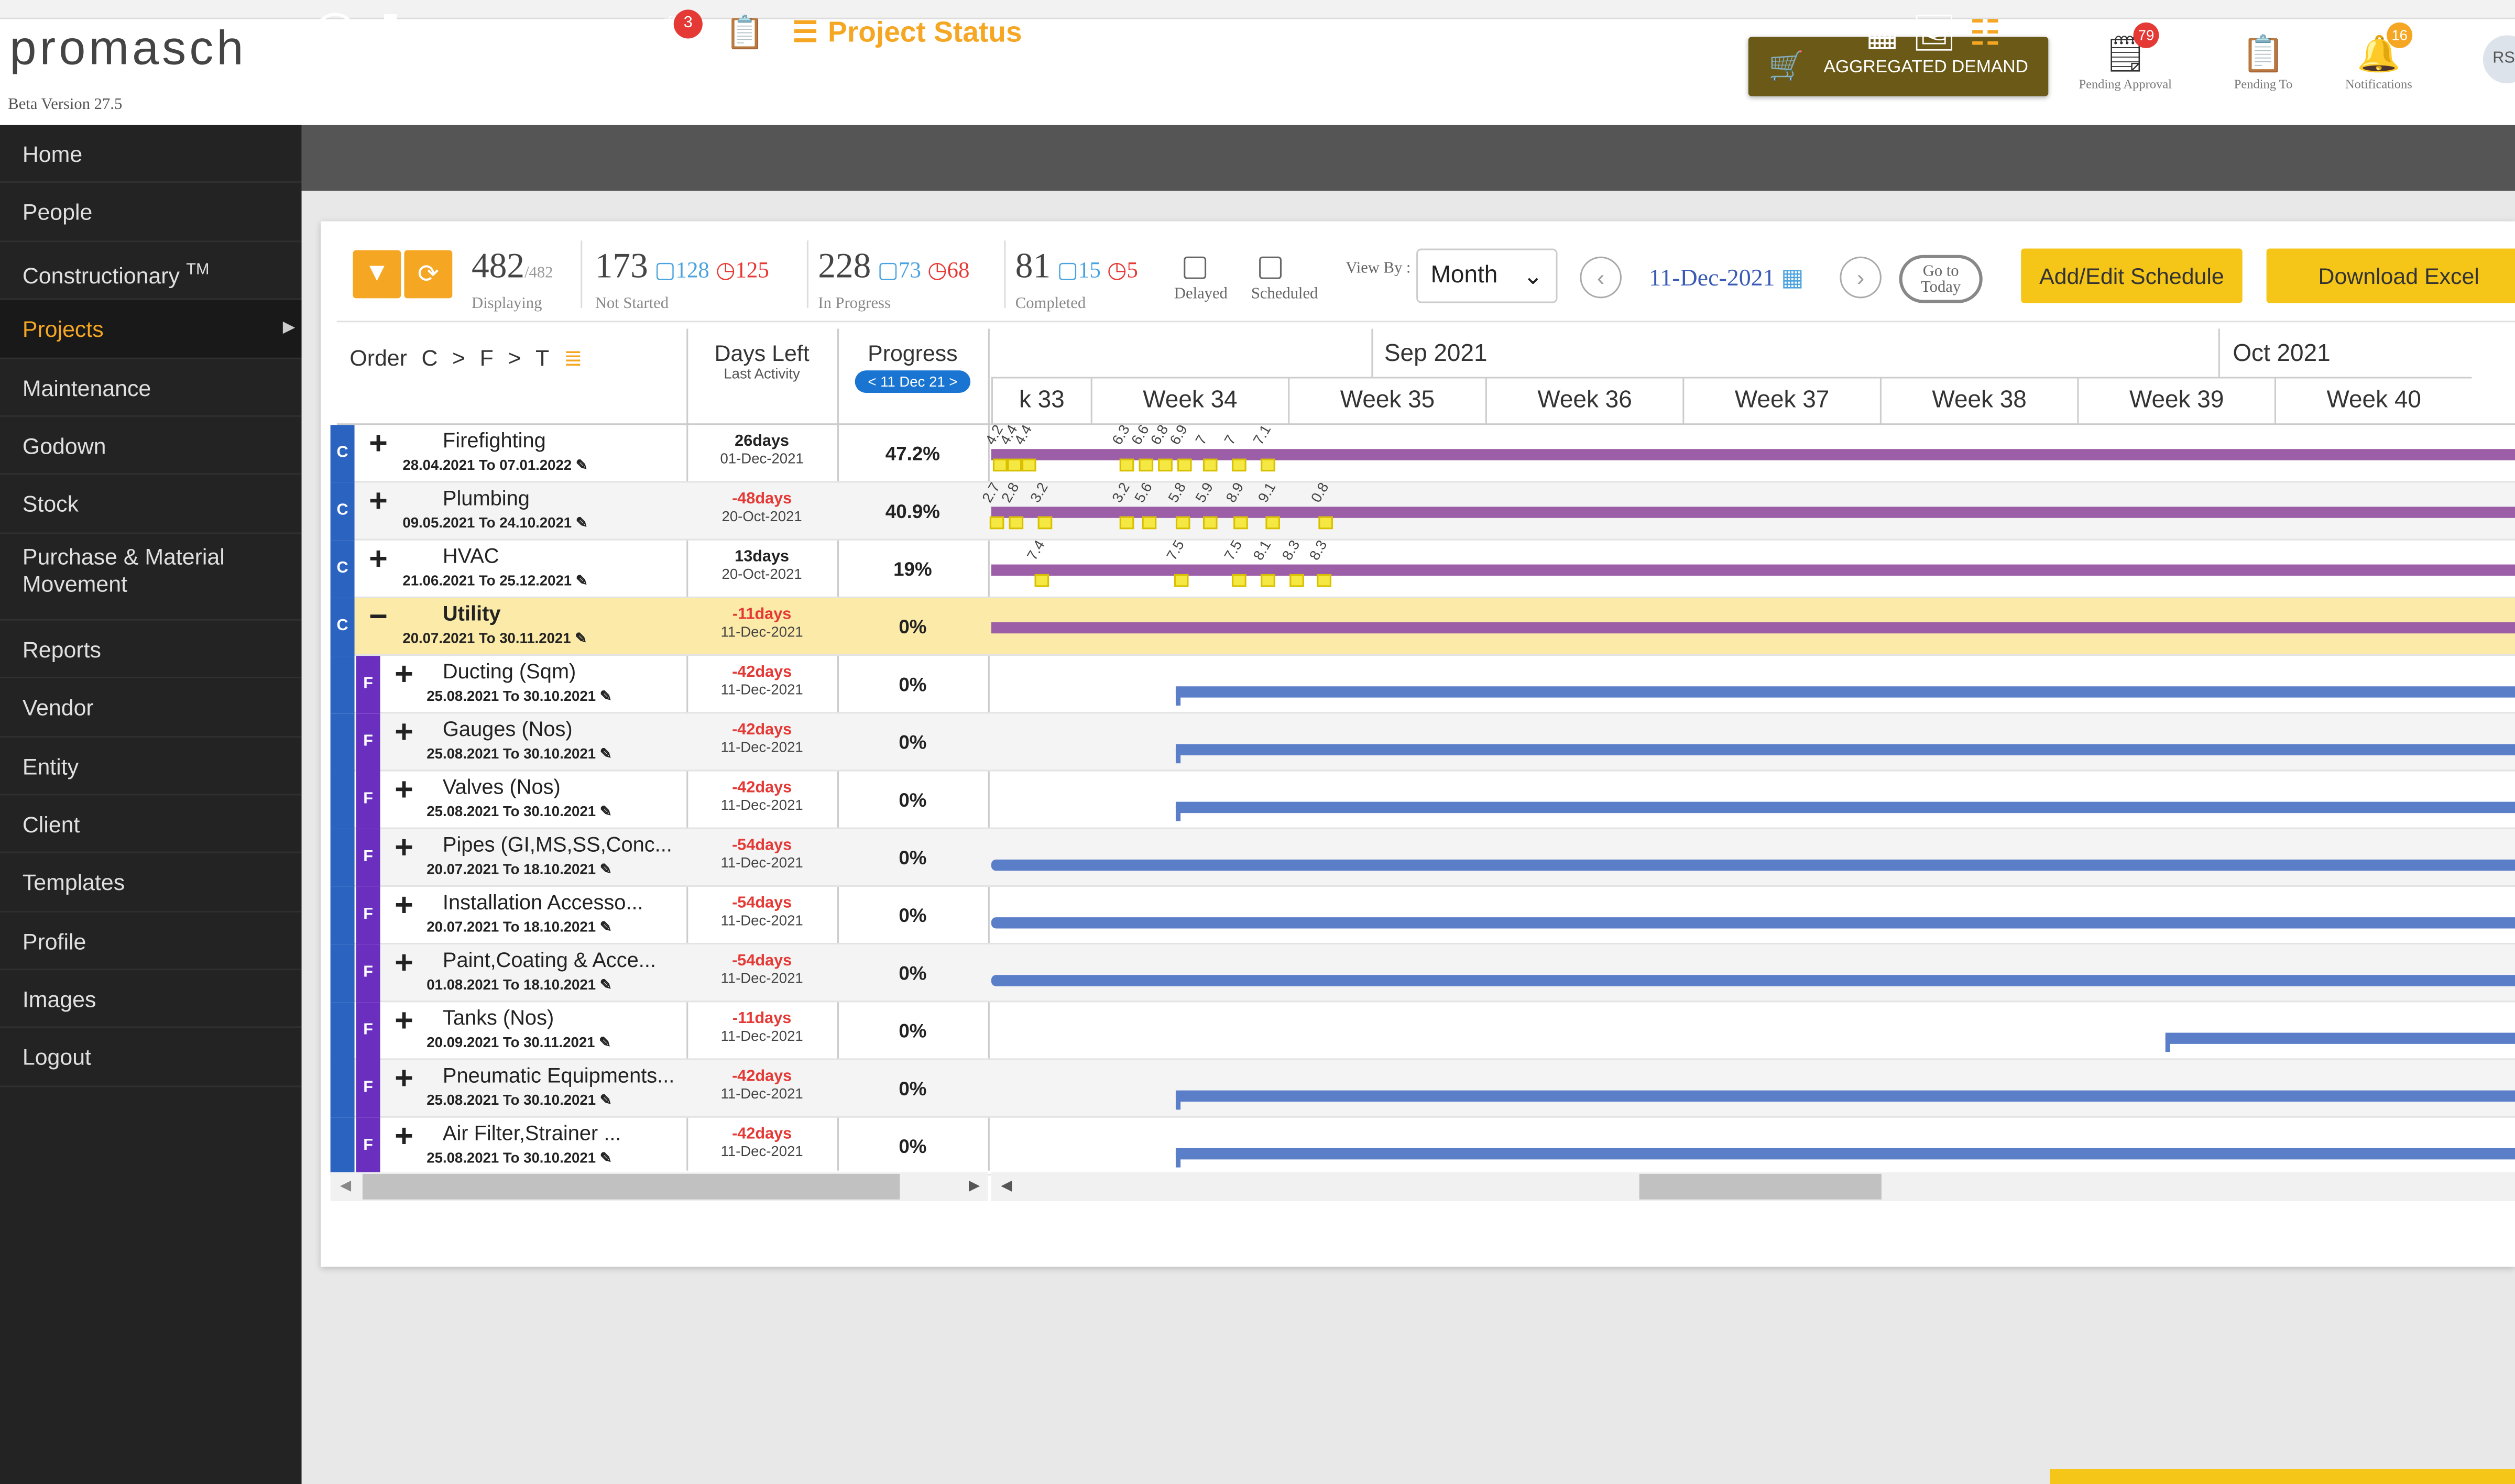 Image resolution: width=2515 pixels, height=1484 pixels. What do you see at coordinates (151, 504) in the screenshot?
I see `sidebar-item-stock: Stock` at bounding box center [151, 504].